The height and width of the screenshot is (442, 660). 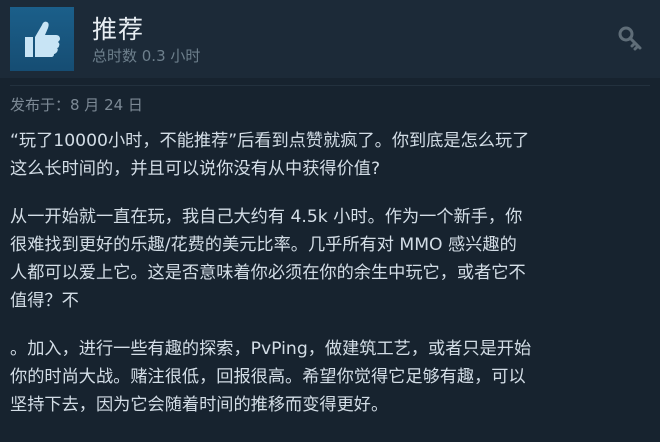 I want to click on recommended-badge, so click(x=42, y=39).